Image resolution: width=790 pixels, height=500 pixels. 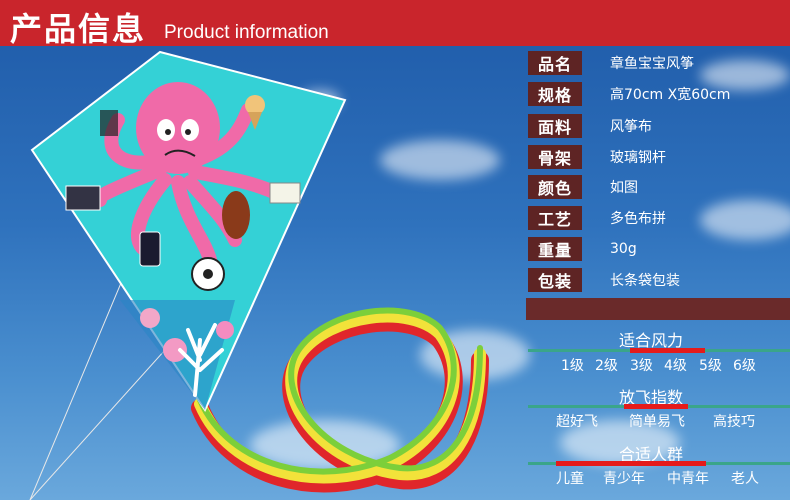 I want to click on audience-adults: 中青年, so click(x=688, y=479).